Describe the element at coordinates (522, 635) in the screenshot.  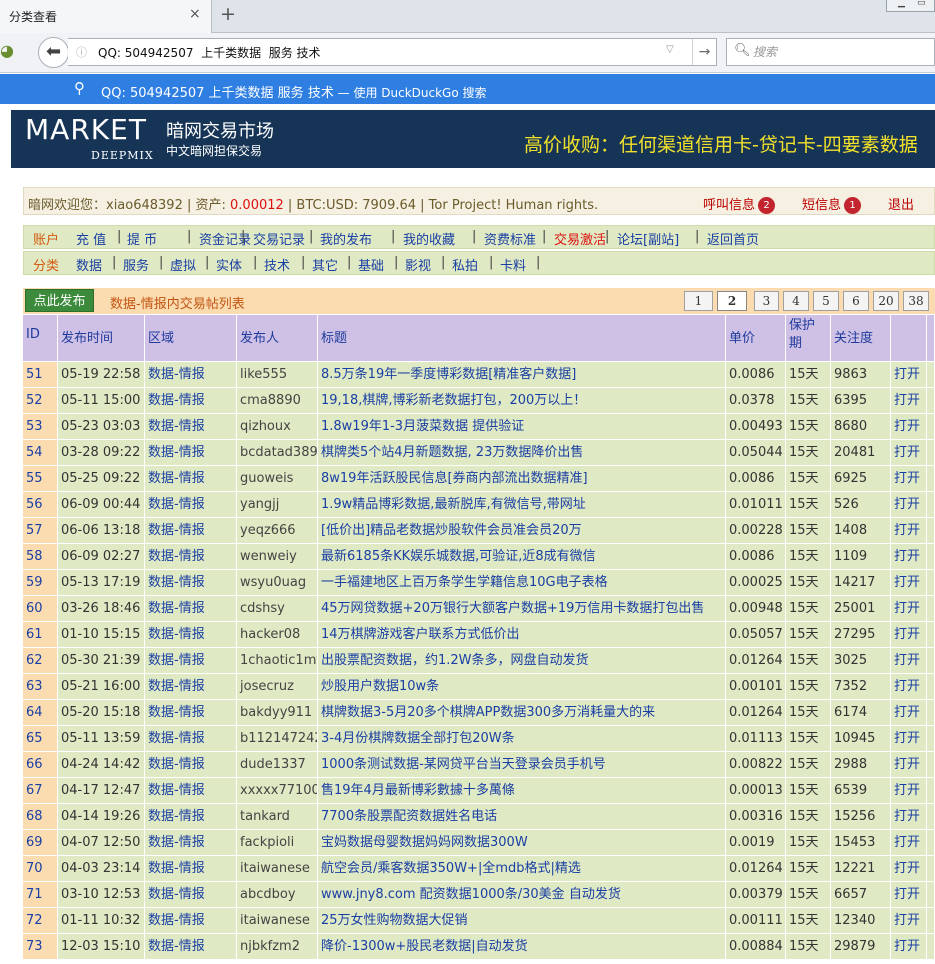
I see `cell-title: 14万棋牌游戏客户联系方式低价出` at that location.